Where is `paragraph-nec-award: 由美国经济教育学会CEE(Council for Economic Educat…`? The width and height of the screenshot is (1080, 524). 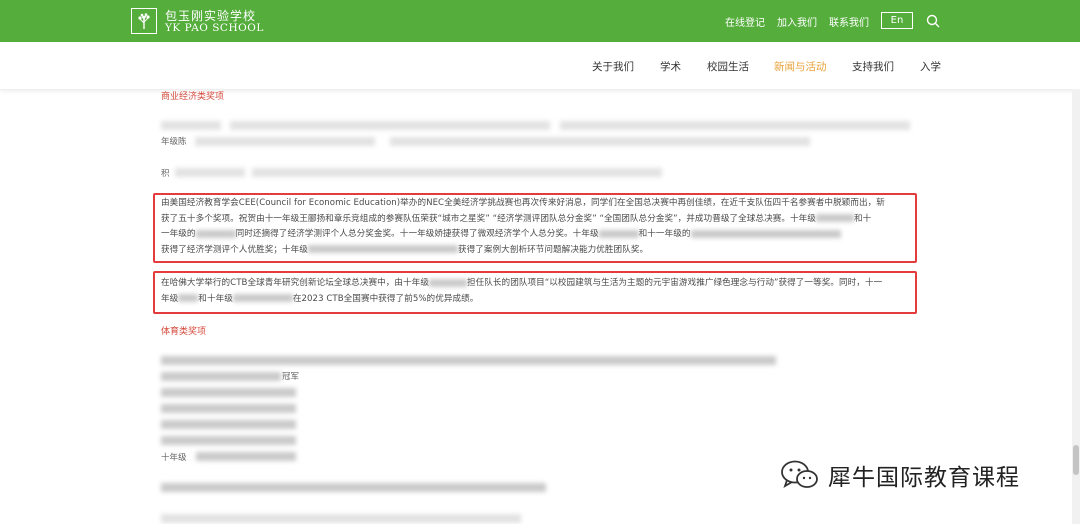 paragraph-nec-award: 由美国经济教育学会CEE(Council for Economic Educat… is located at coordinates (537, 227).